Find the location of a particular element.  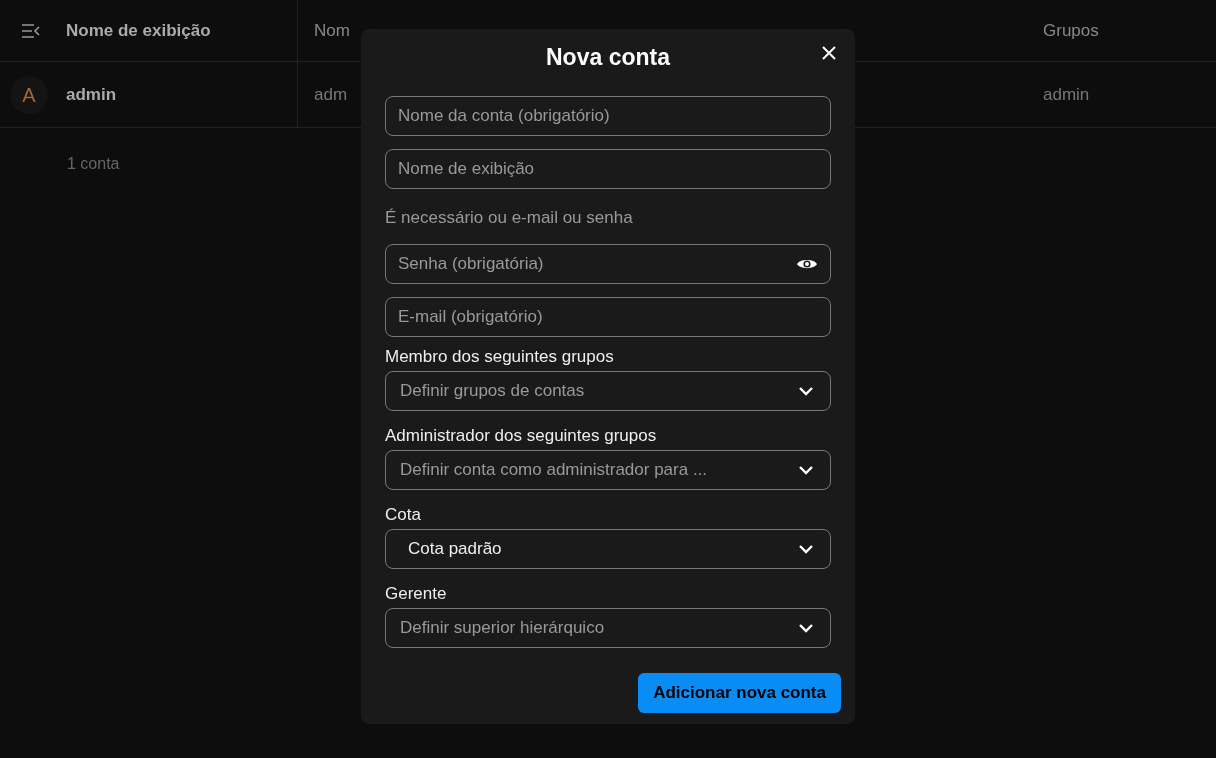

select-field: Cota padrão is located at coordinates (608, 549).